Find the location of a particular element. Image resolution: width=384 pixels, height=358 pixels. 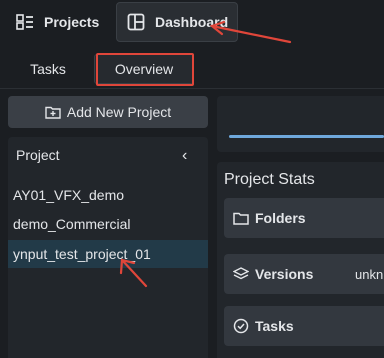

top-navigation: Projects Dashboard is located at coordinates (192, 23).